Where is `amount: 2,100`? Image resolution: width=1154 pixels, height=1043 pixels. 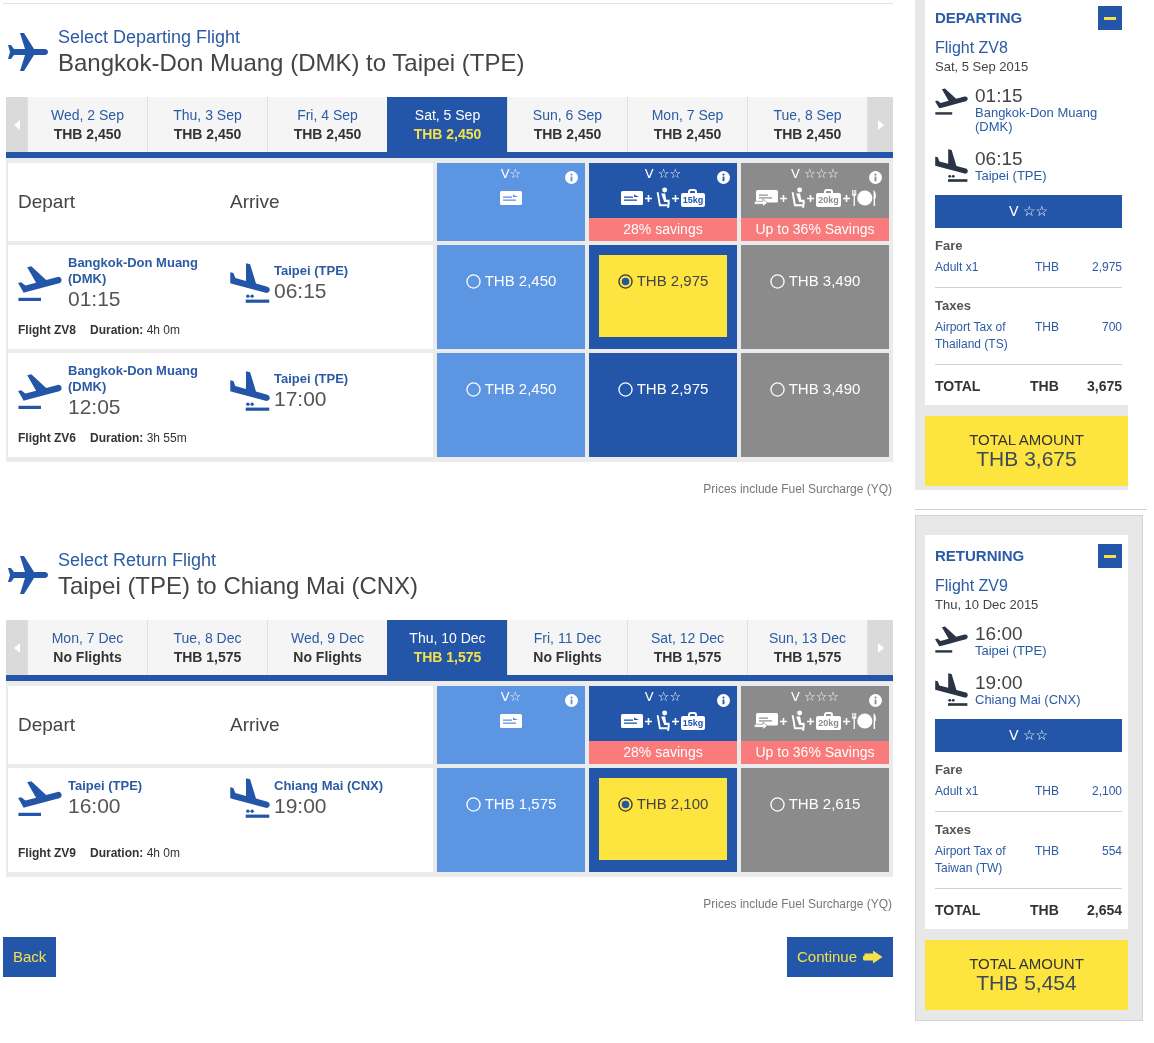 amount: 2,100 is located at coordinates (1106, 791).